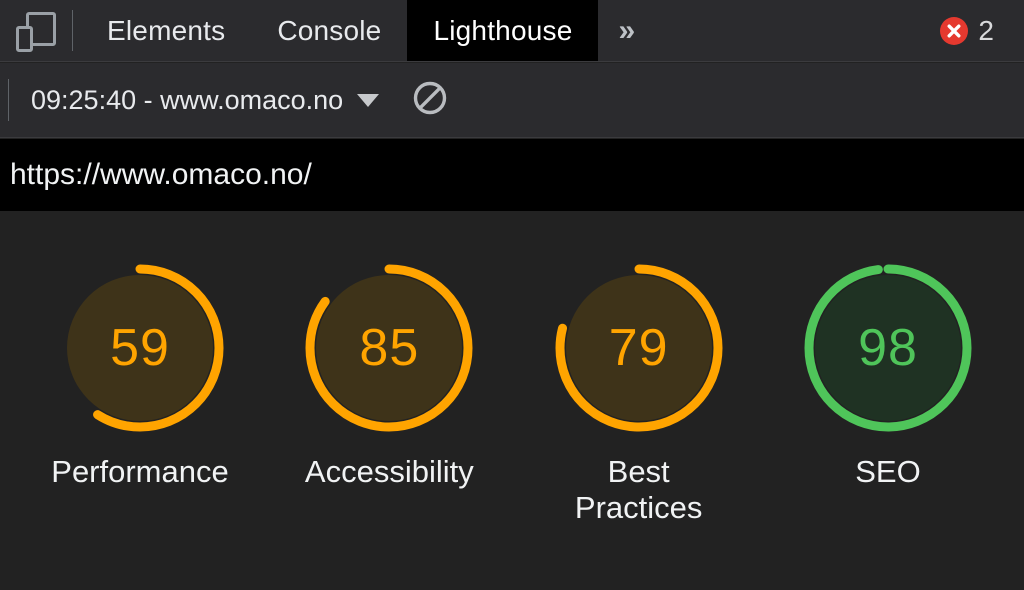  What do you see at coordinates (512, 100) in the screenshot?
I see `lighthouse-run-toolbar: 09:25:40 - www.omaco.no` at bounding box center [512, 100].